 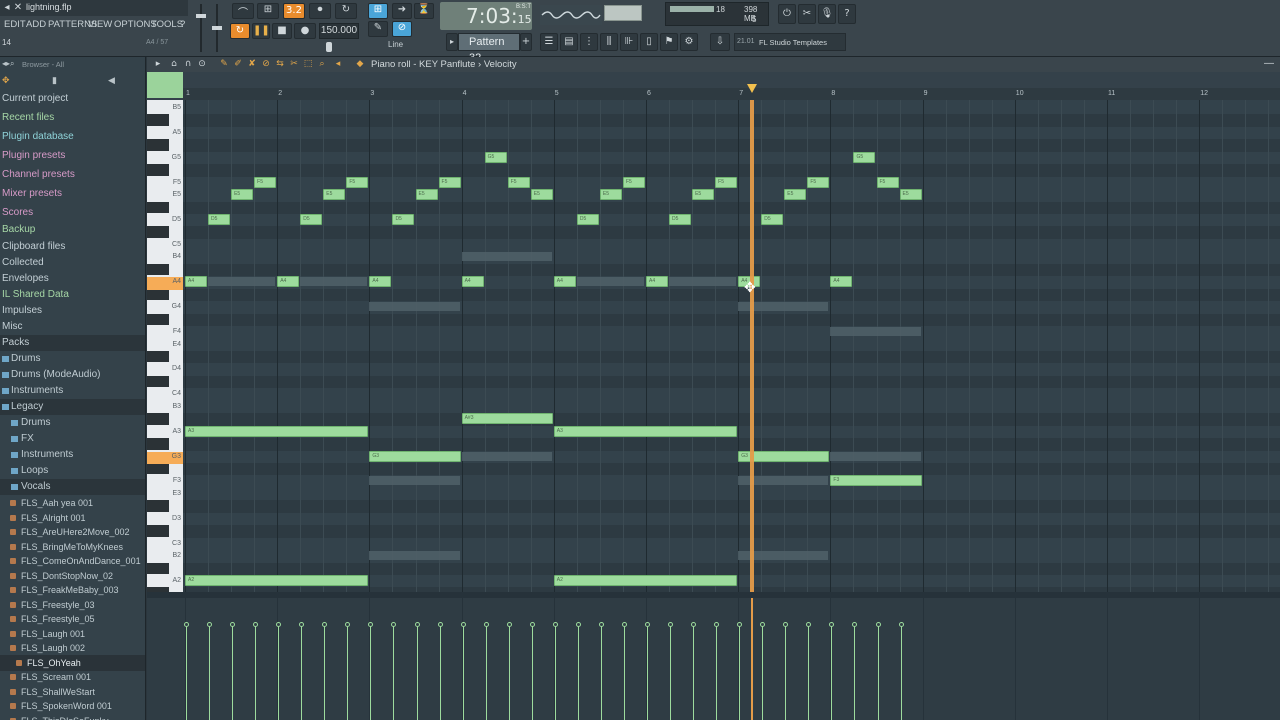 What do you see at coordinates (322, 64) in the screenshot?
I see `zoom-tool-icon: ⌕` at bounding box center [322, 64].